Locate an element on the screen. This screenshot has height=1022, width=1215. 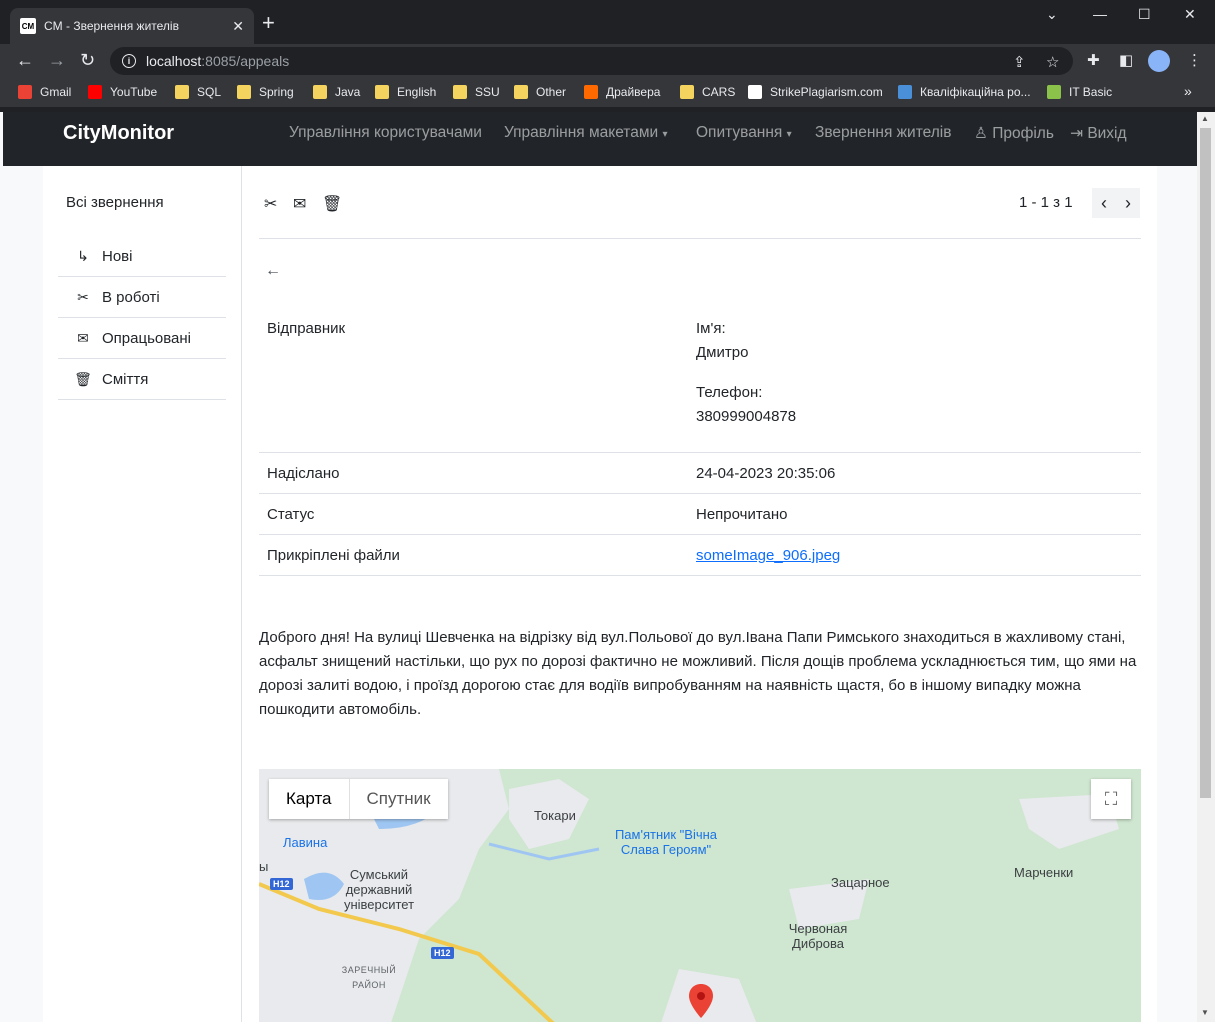
nav-appeals: Звернення жителів is located at coordinates (883, 133).